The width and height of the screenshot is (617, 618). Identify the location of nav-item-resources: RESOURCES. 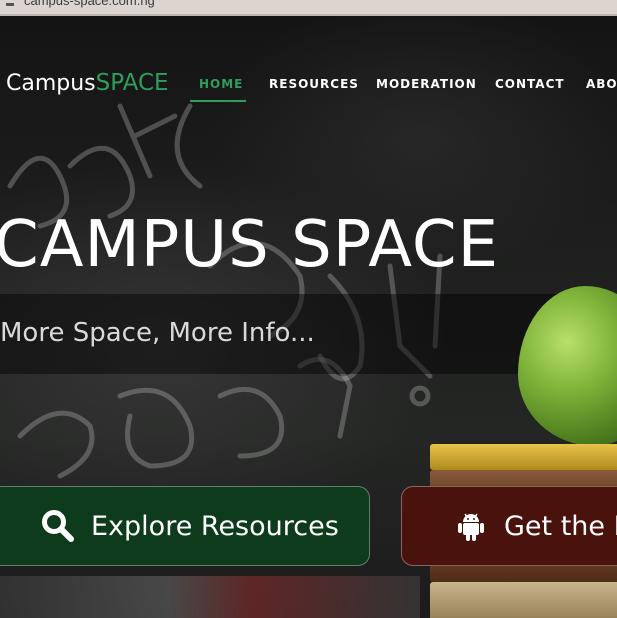
(314, 84).